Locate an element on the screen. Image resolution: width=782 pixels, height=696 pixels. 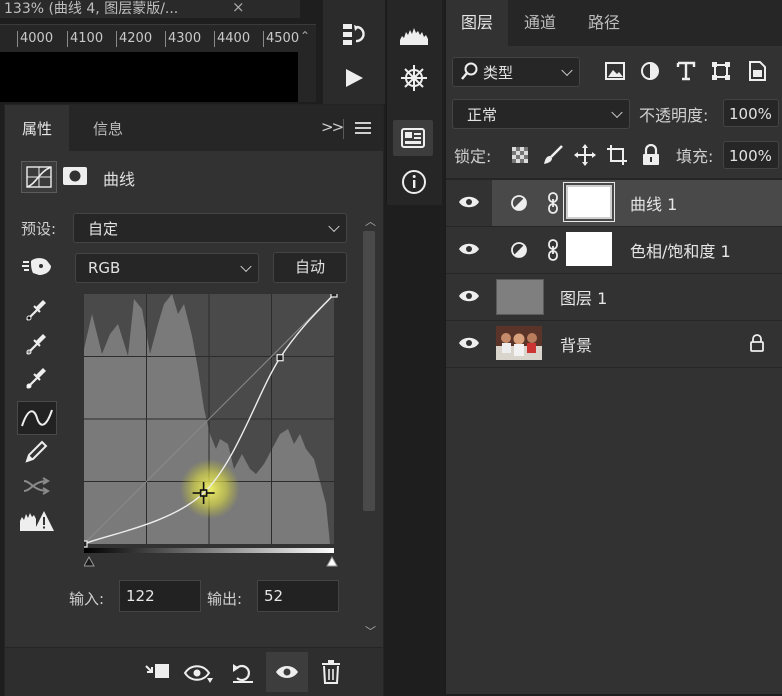
input-label: 输入: is located at coordinates (87, 599).